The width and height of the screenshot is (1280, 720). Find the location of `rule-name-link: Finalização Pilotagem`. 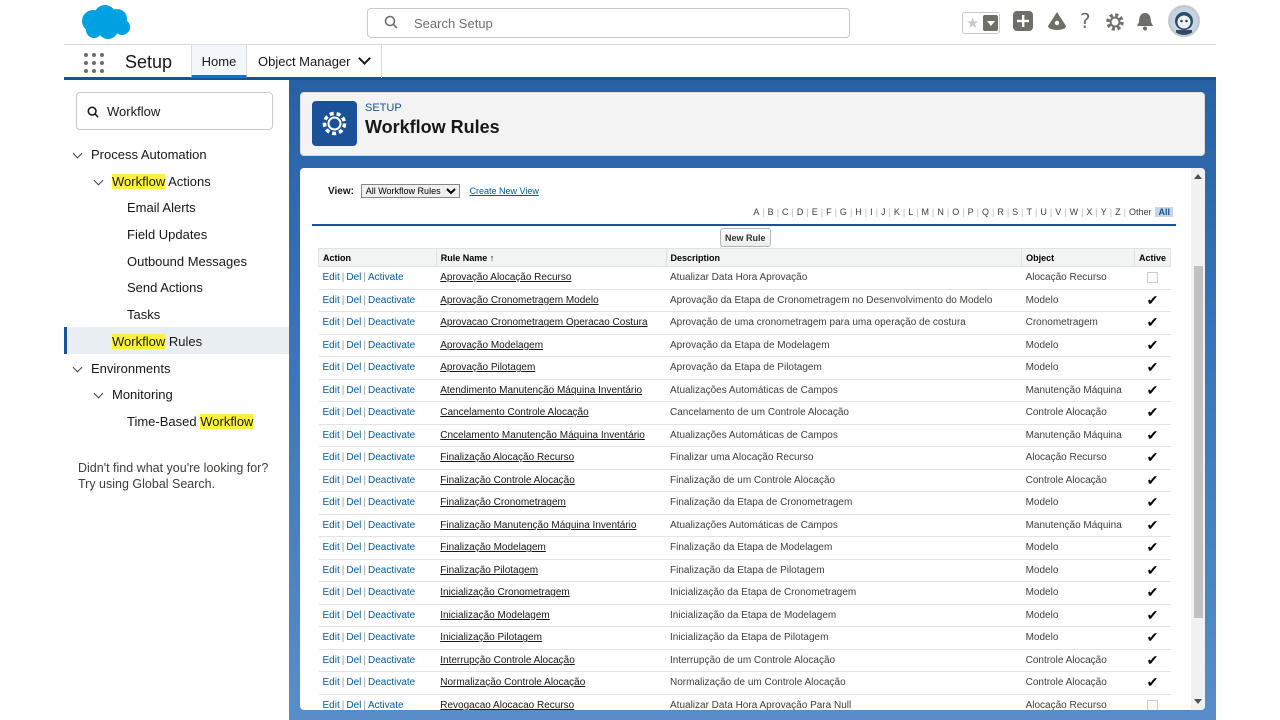

rule-name-link: Finalização Pilotagem is located at coordinates (489, 570).